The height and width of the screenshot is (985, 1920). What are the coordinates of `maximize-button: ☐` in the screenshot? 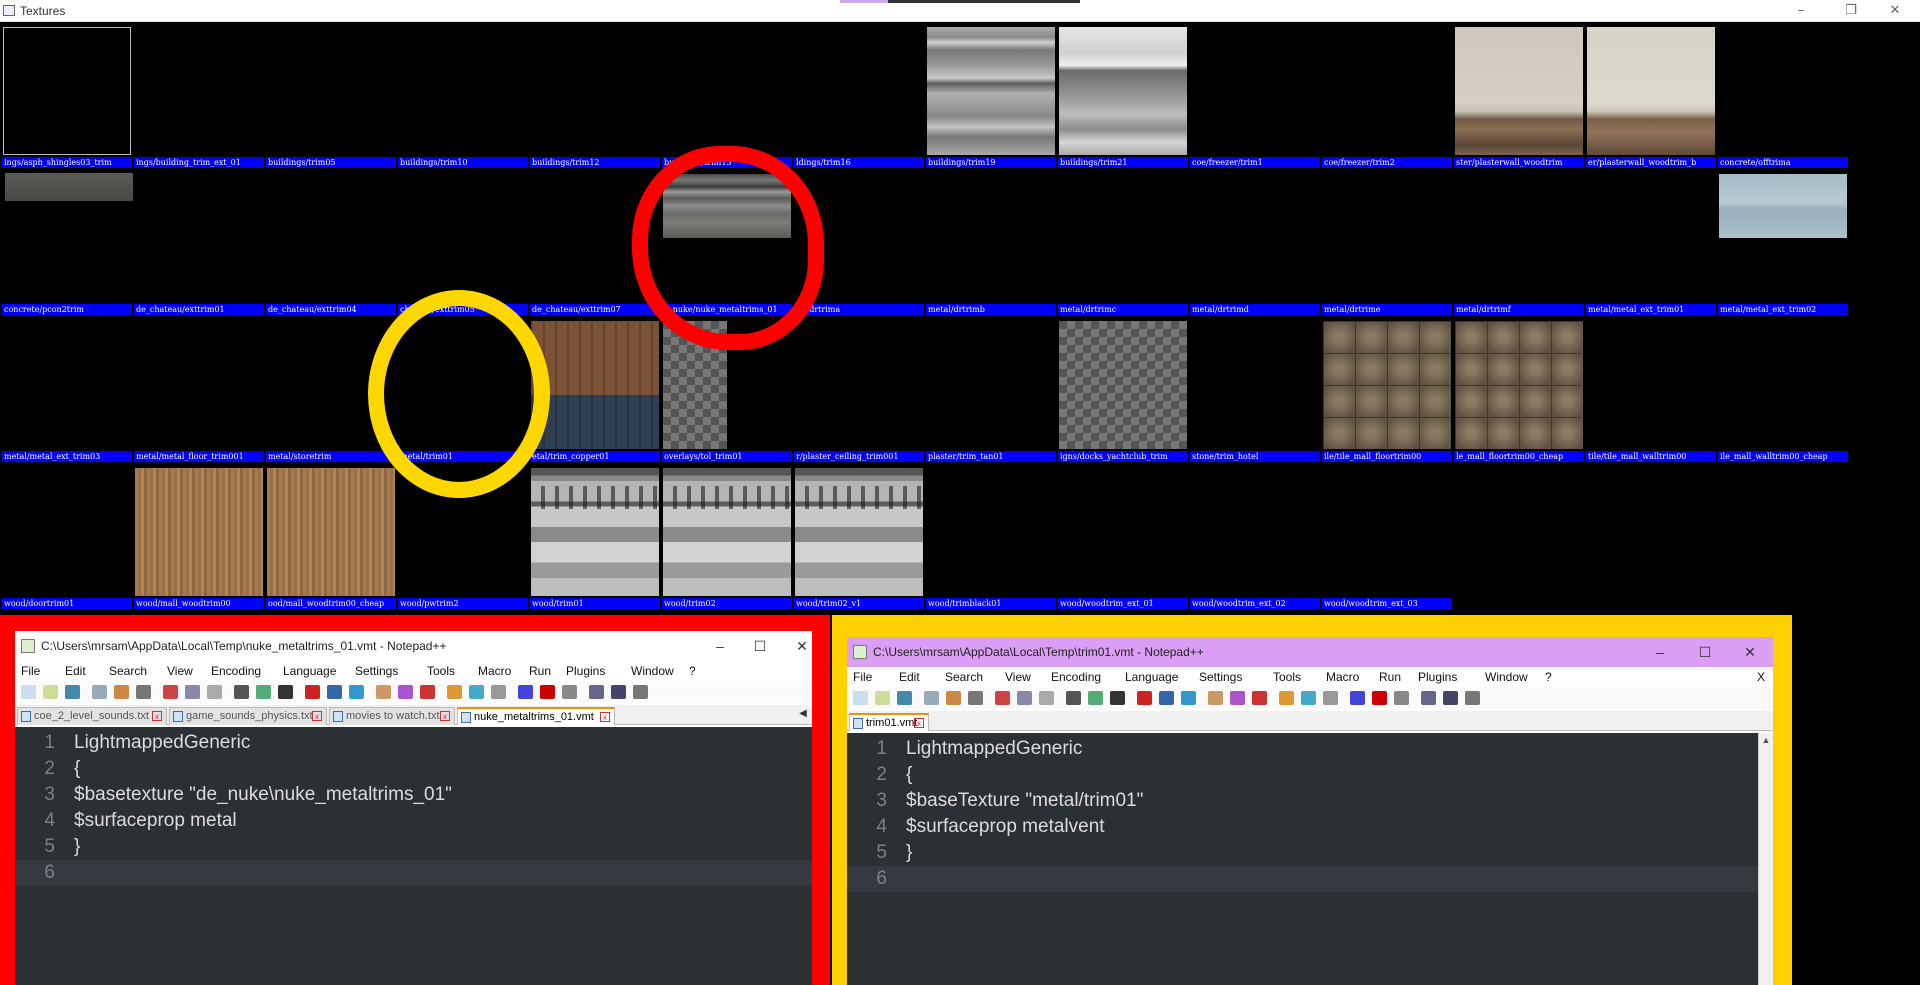 It's located at (760, 646).